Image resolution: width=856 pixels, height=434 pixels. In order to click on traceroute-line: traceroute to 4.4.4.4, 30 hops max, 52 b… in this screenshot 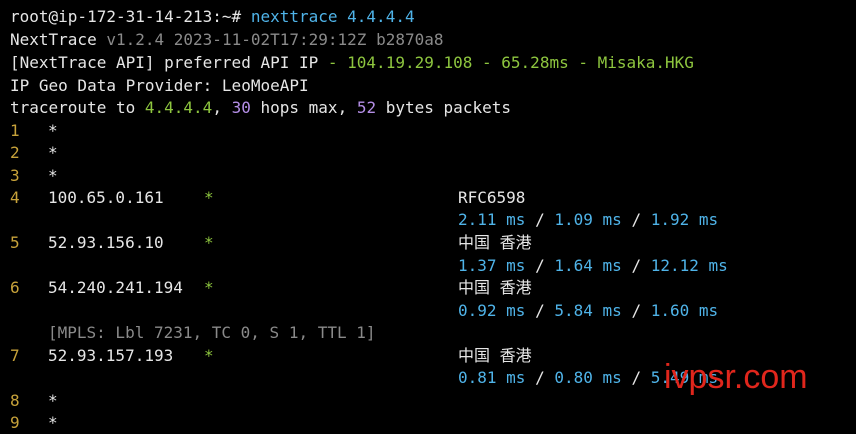, I will do `click(260, 108)`.